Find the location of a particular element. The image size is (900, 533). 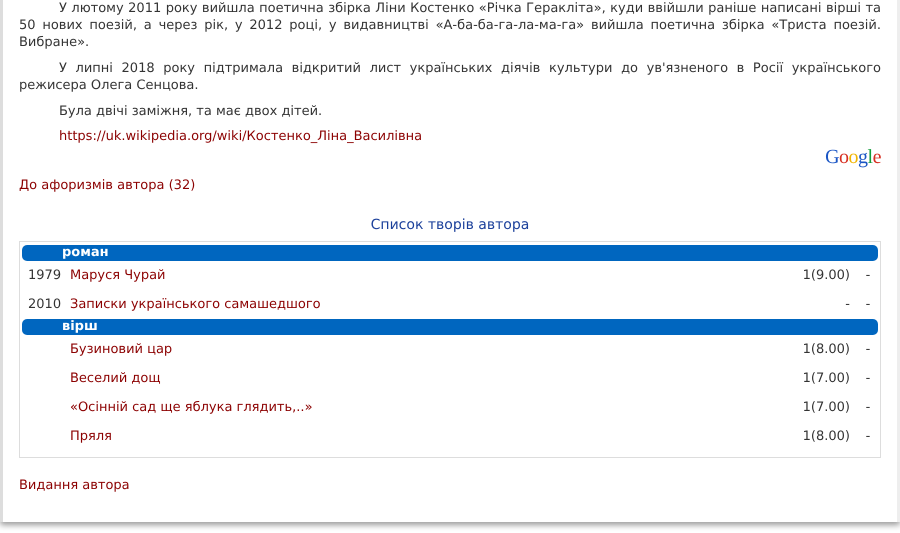

work-link: Бузиновий цар is located at coordinates (121, 349).